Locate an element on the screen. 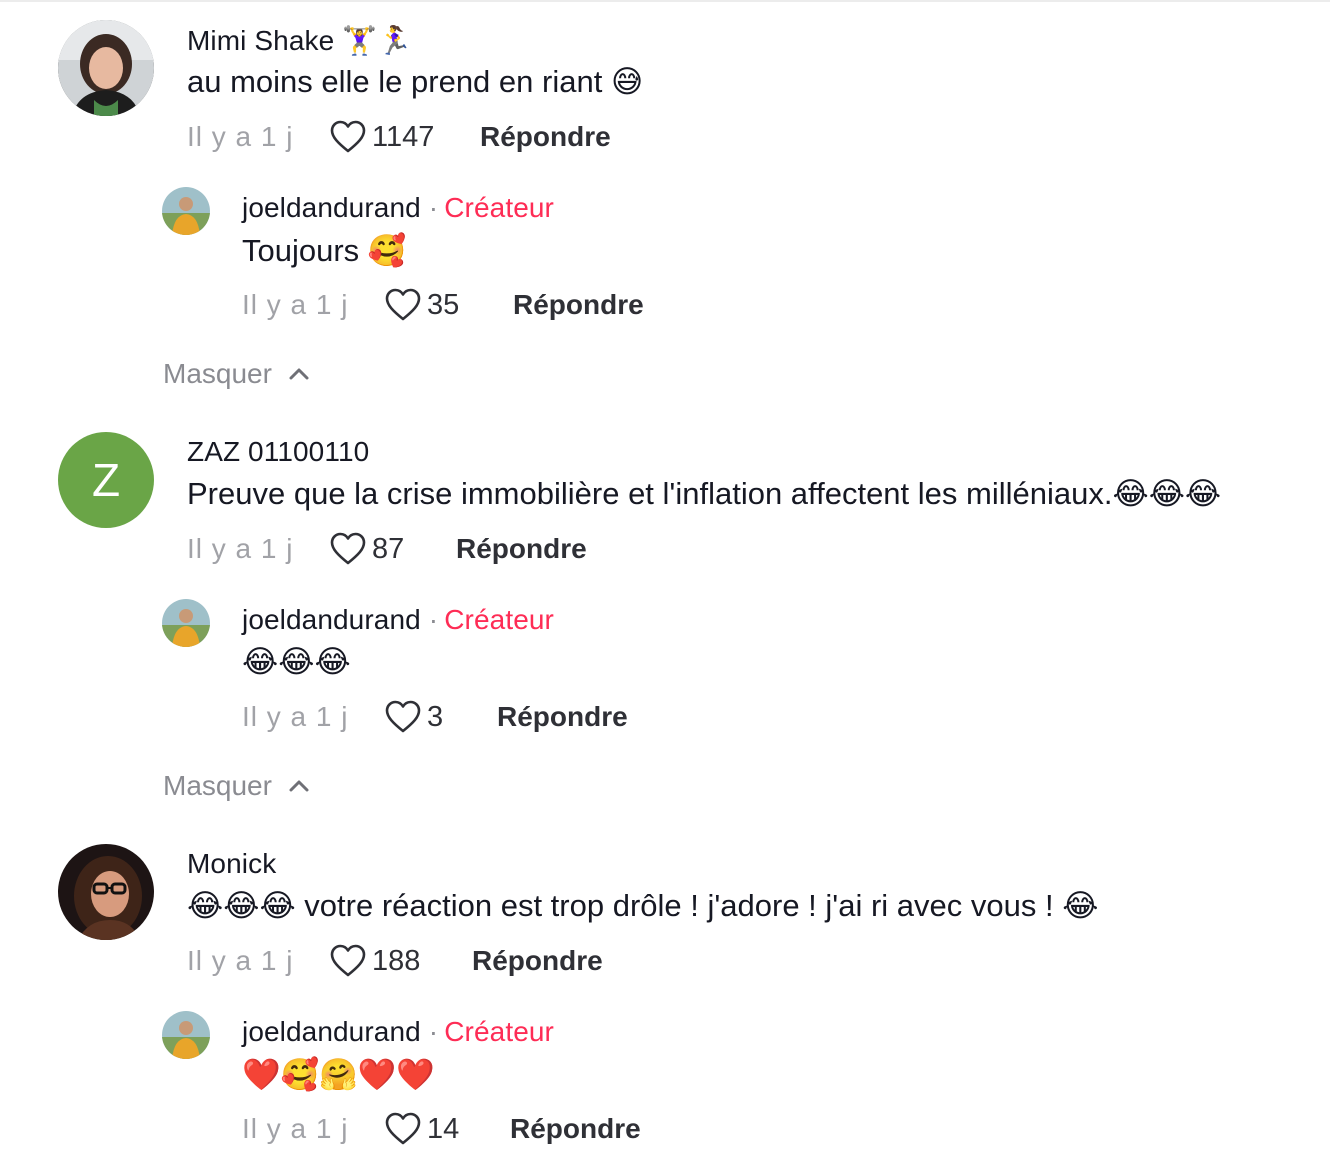  like-count: 35 is located at coordinates (443, 304).